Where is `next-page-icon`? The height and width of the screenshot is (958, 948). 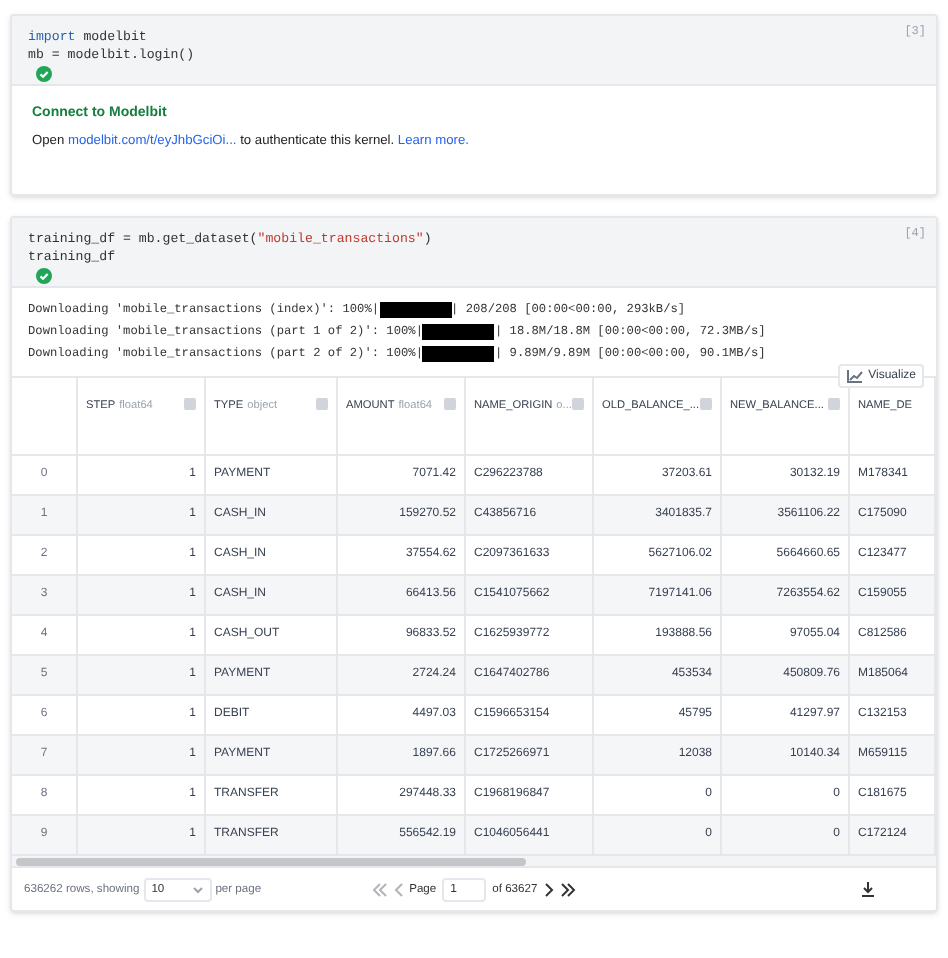
next-page-icon is located at coordinates (548, 889).